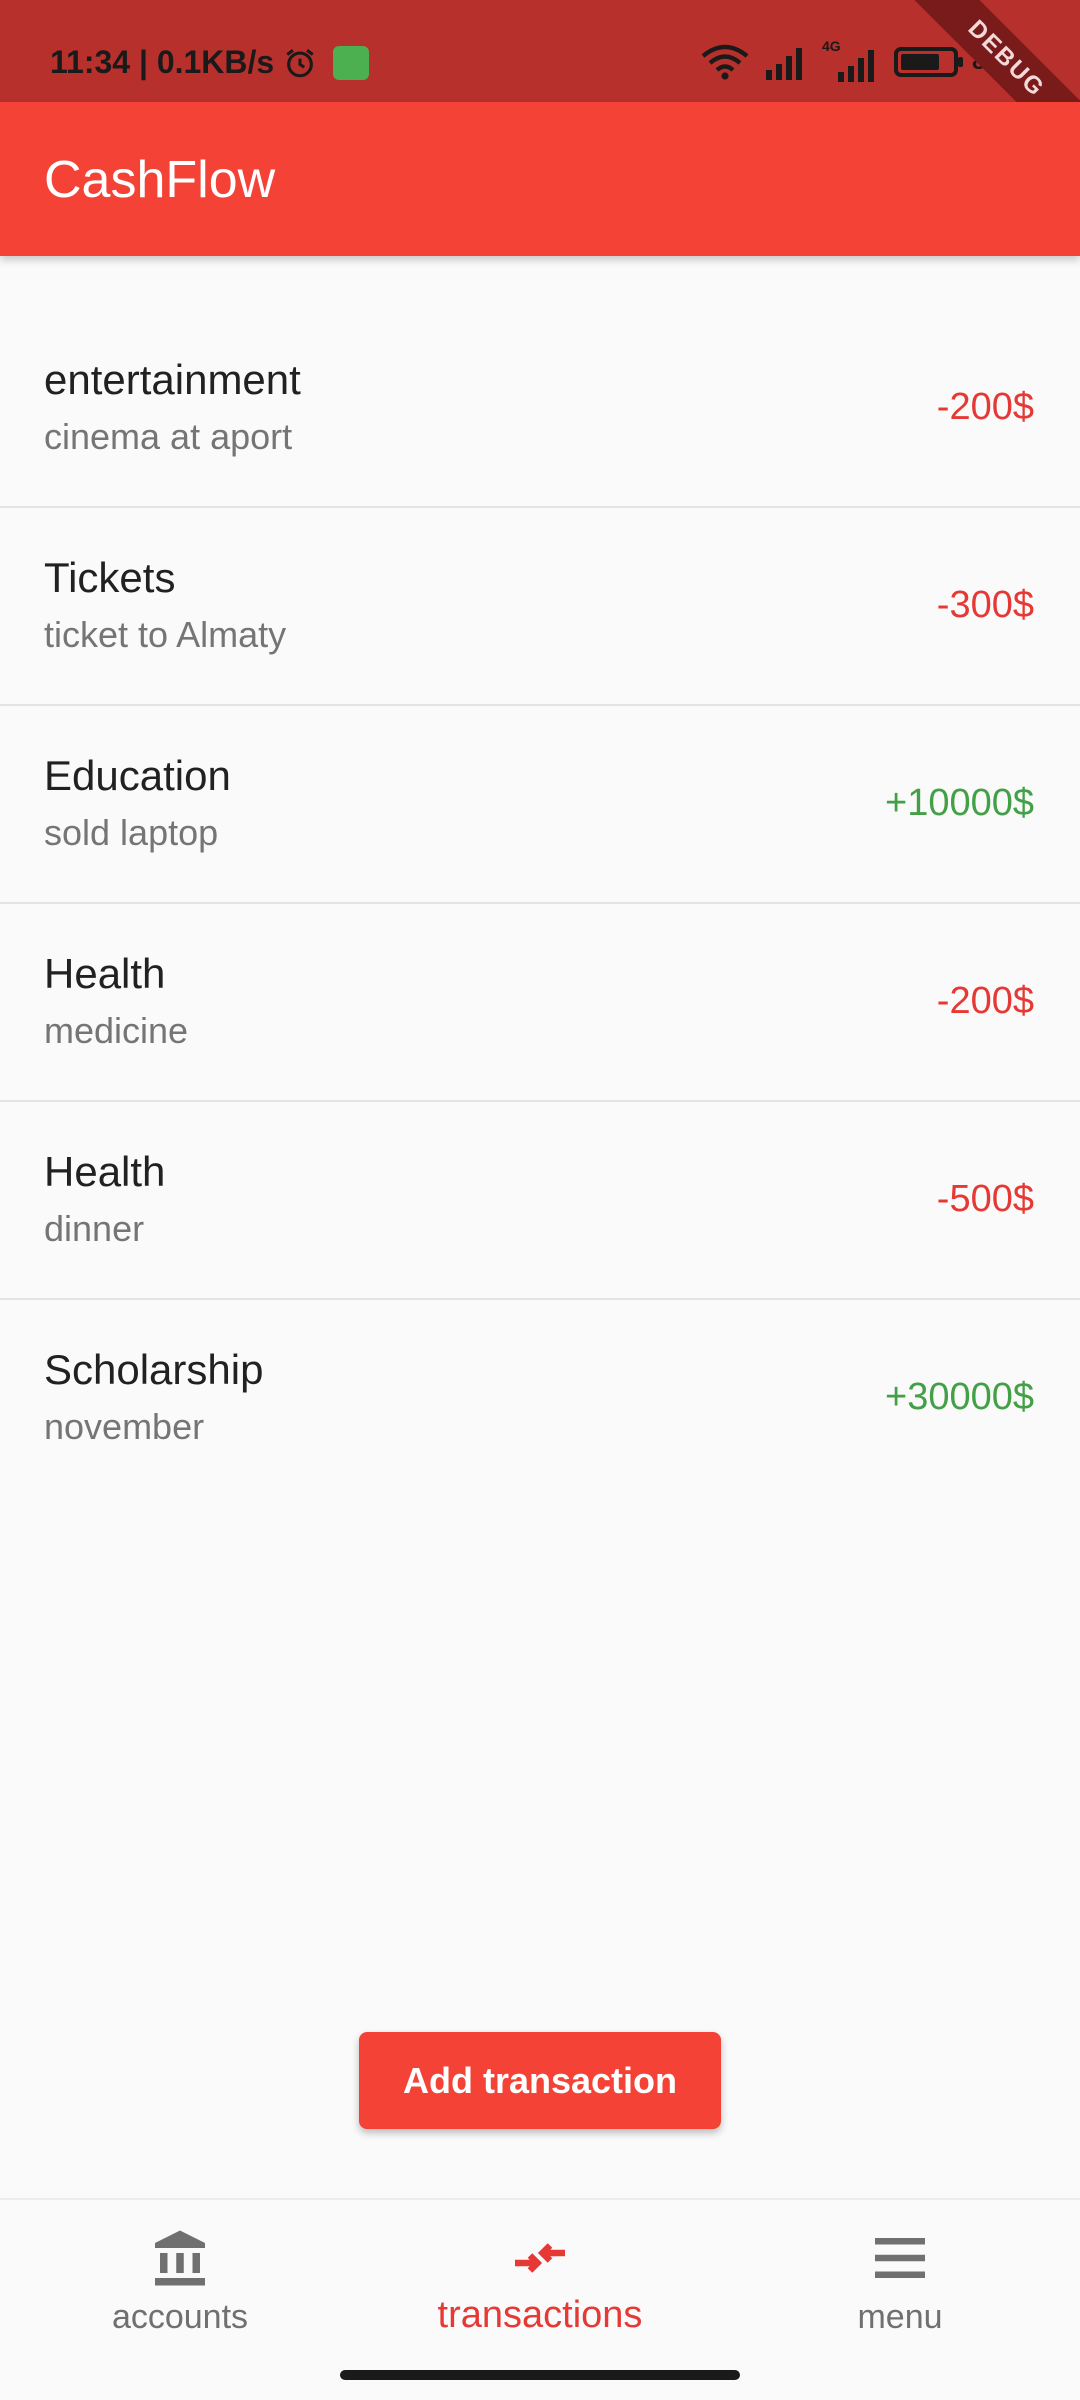 This screenshot has width=1080, height=2400. Describe the element at coordinates (900, 2258) in the screenshot. I see `menu-icon` at that location.